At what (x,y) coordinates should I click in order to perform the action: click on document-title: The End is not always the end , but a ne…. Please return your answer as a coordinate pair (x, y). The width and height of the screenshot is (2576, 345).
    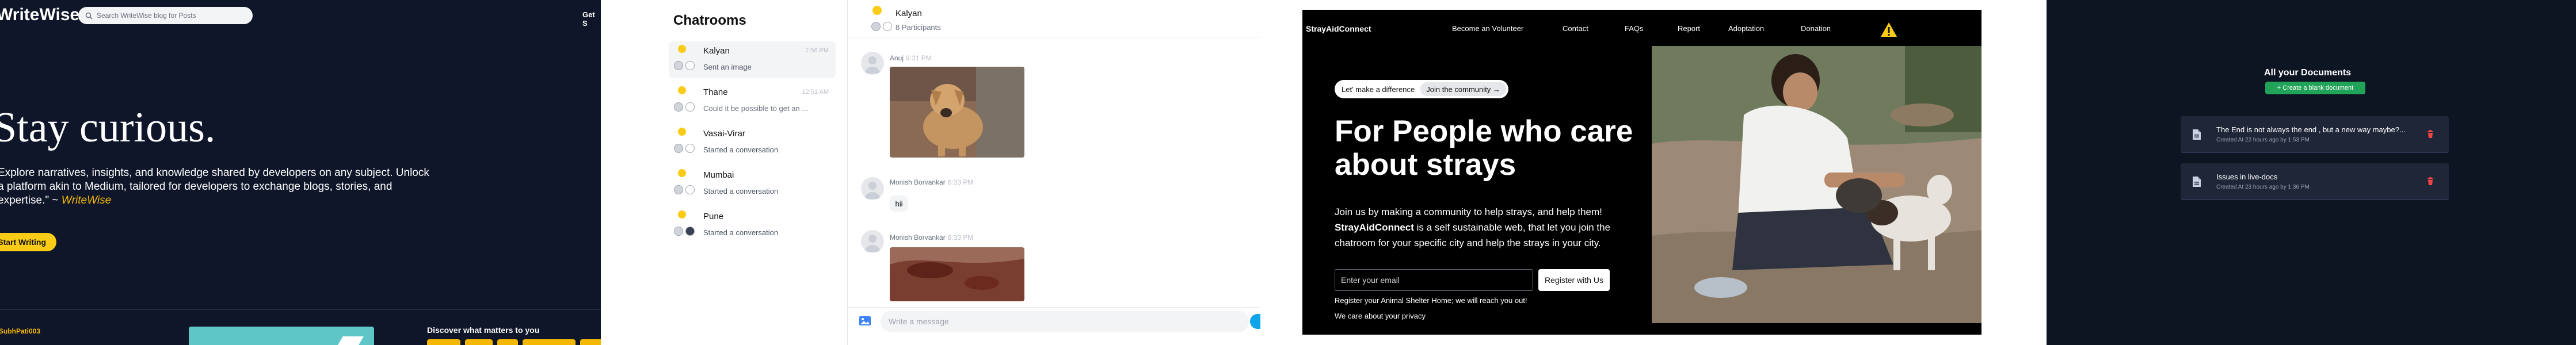
    Looking at the image, I should click on (2311, 129).